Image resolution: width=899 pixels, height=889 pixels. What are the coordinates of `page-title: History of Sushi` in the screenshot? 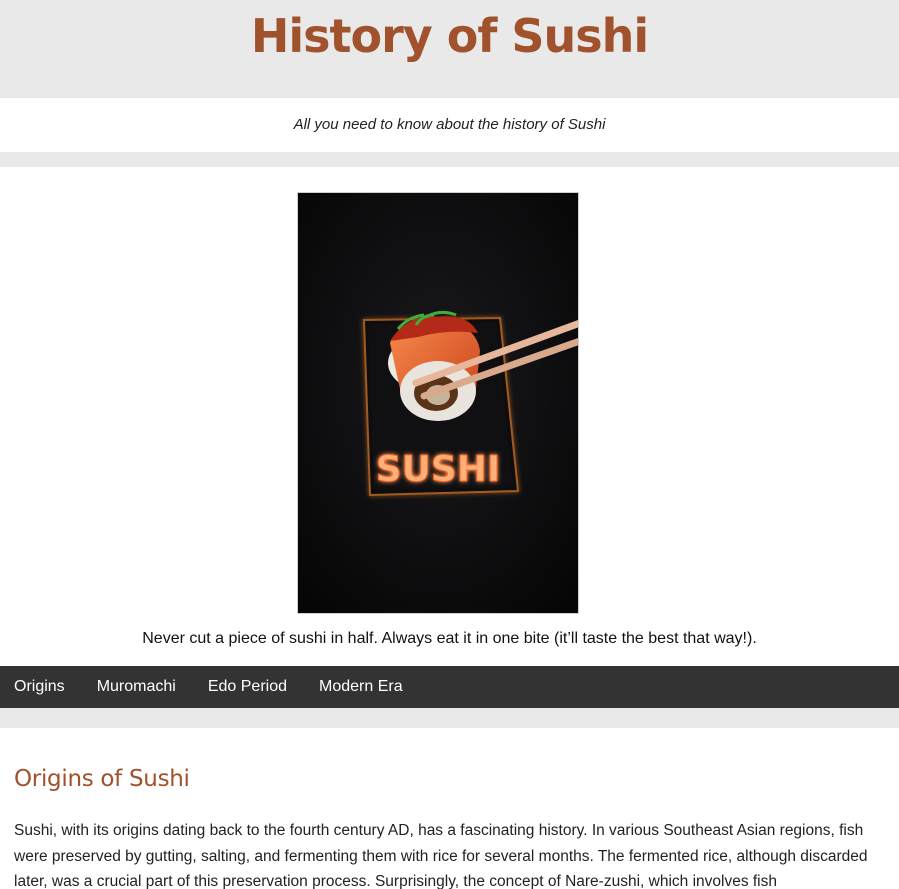 It's located at (449, 36).